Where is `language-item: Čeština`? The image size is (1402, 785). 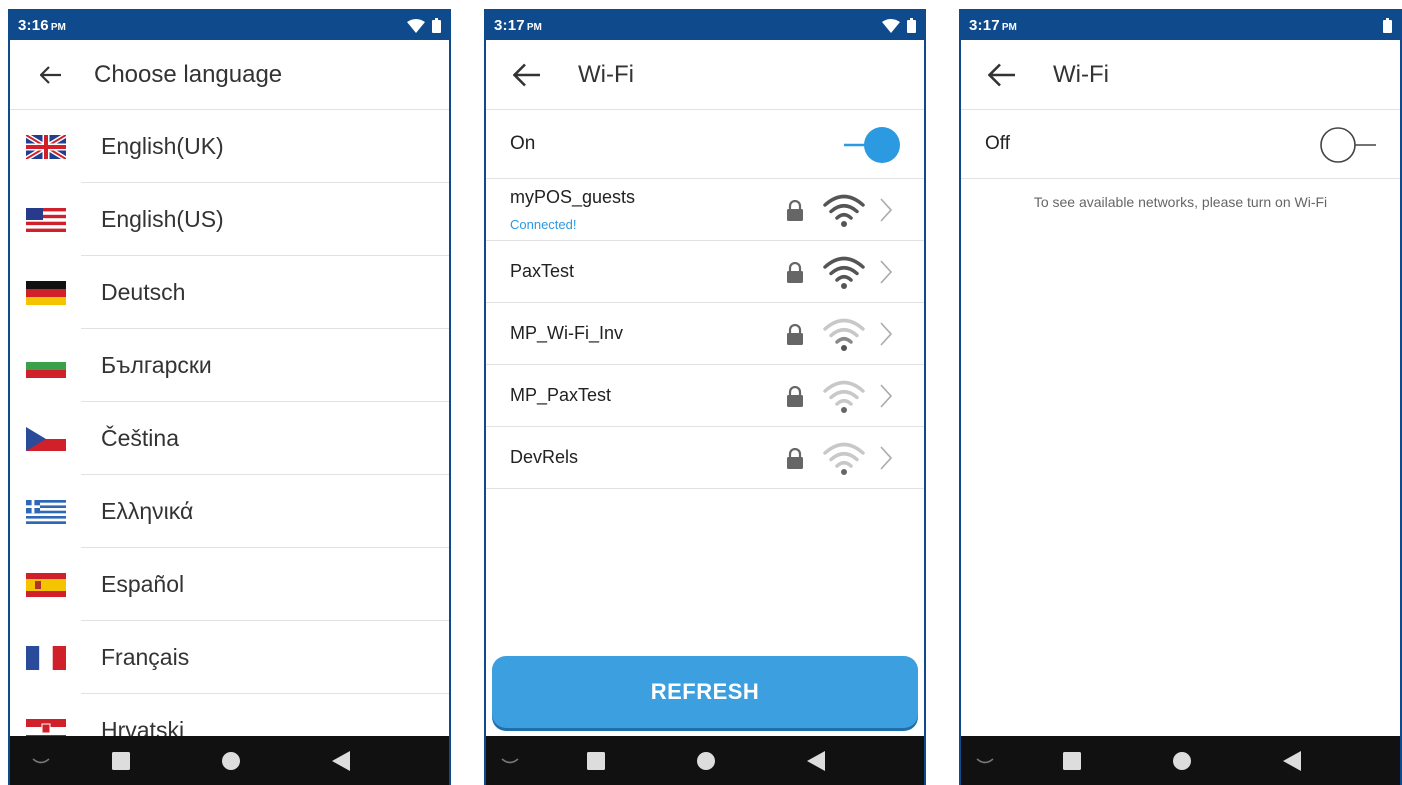
language-item: Čeština is located at coordinates (229, 438).